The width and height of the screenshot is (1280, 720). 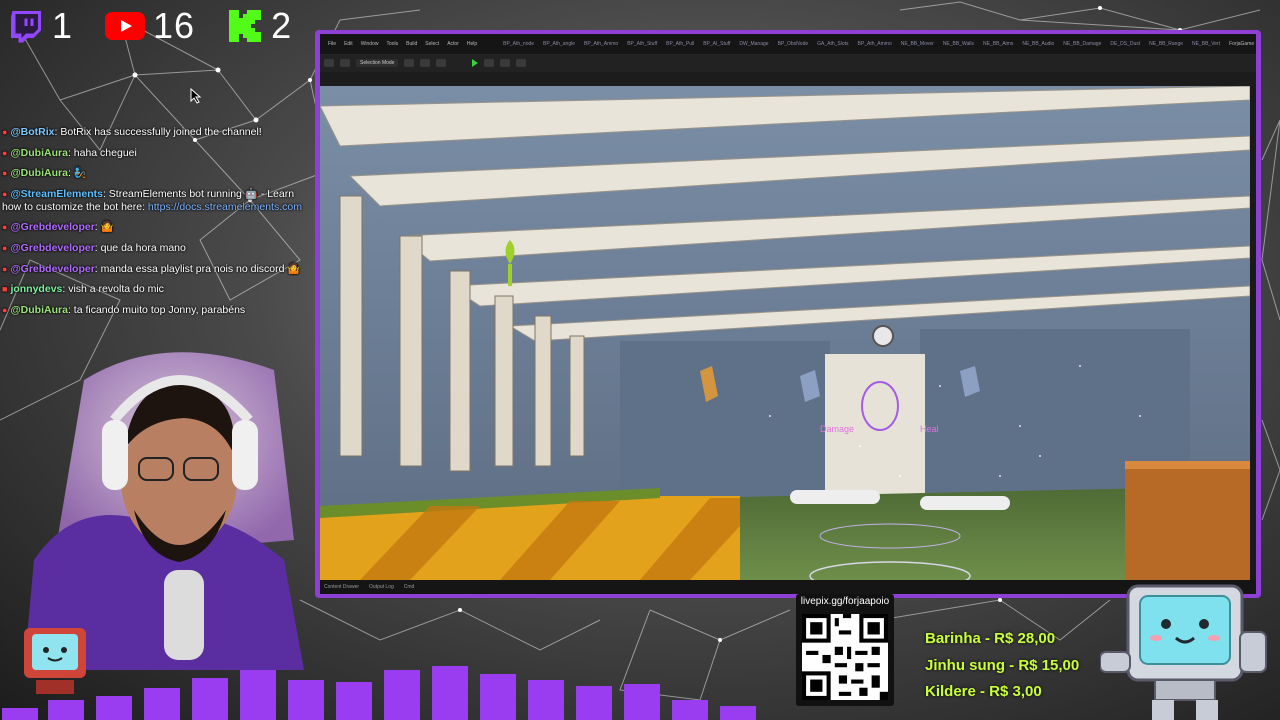 I want to click on asset-tab: BP_Ath_Pull, so click(x=680, y=44).